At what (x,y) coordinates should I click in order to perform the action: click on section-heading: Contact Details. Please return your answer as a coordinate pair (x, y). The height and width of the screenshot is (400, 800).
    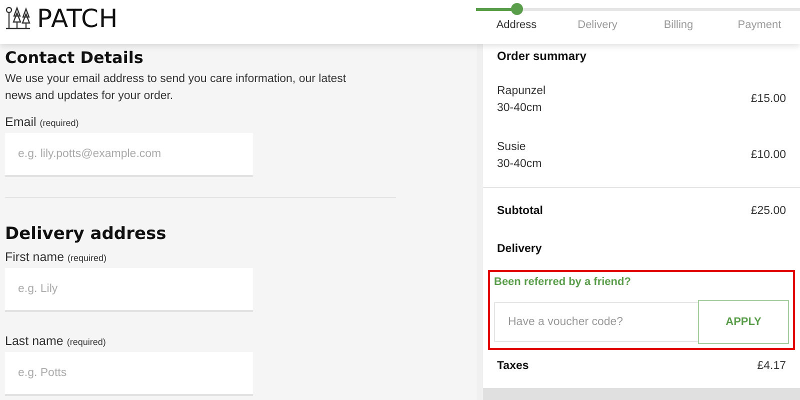
    Looking at the image, I should click on (74, 57).